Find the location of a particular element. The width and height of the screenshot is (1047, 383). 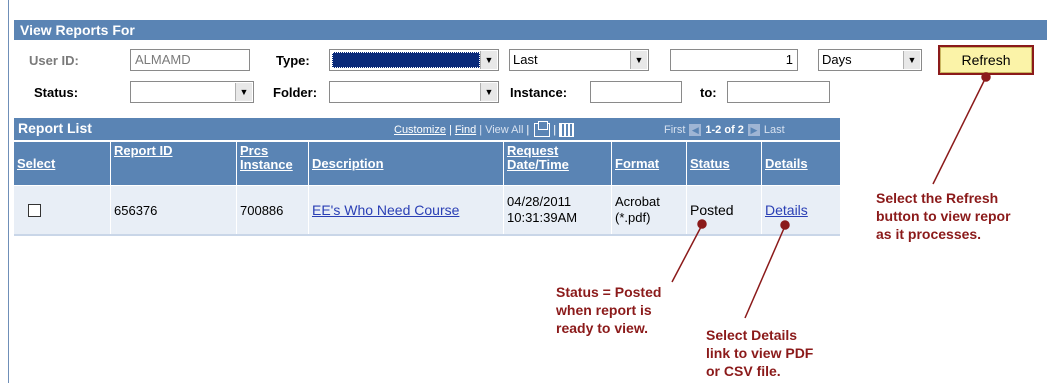

refresh-arrow-line is located at coordinates (959, 130).